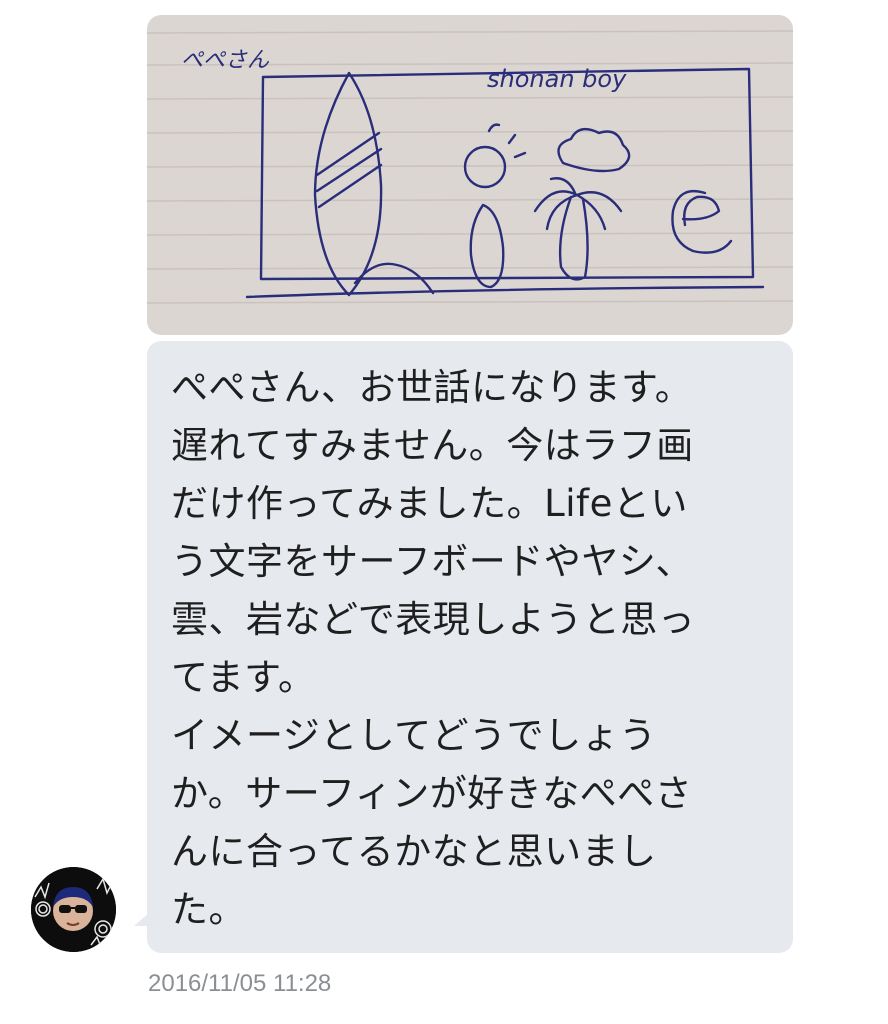 The width and height of the screenshot is (888, 1024). What do you see at coordinates (433, 619) in the screenshot?
I see `message-line: 雲、岩などで表現しようと思っ` at bounding box center [433, 619].